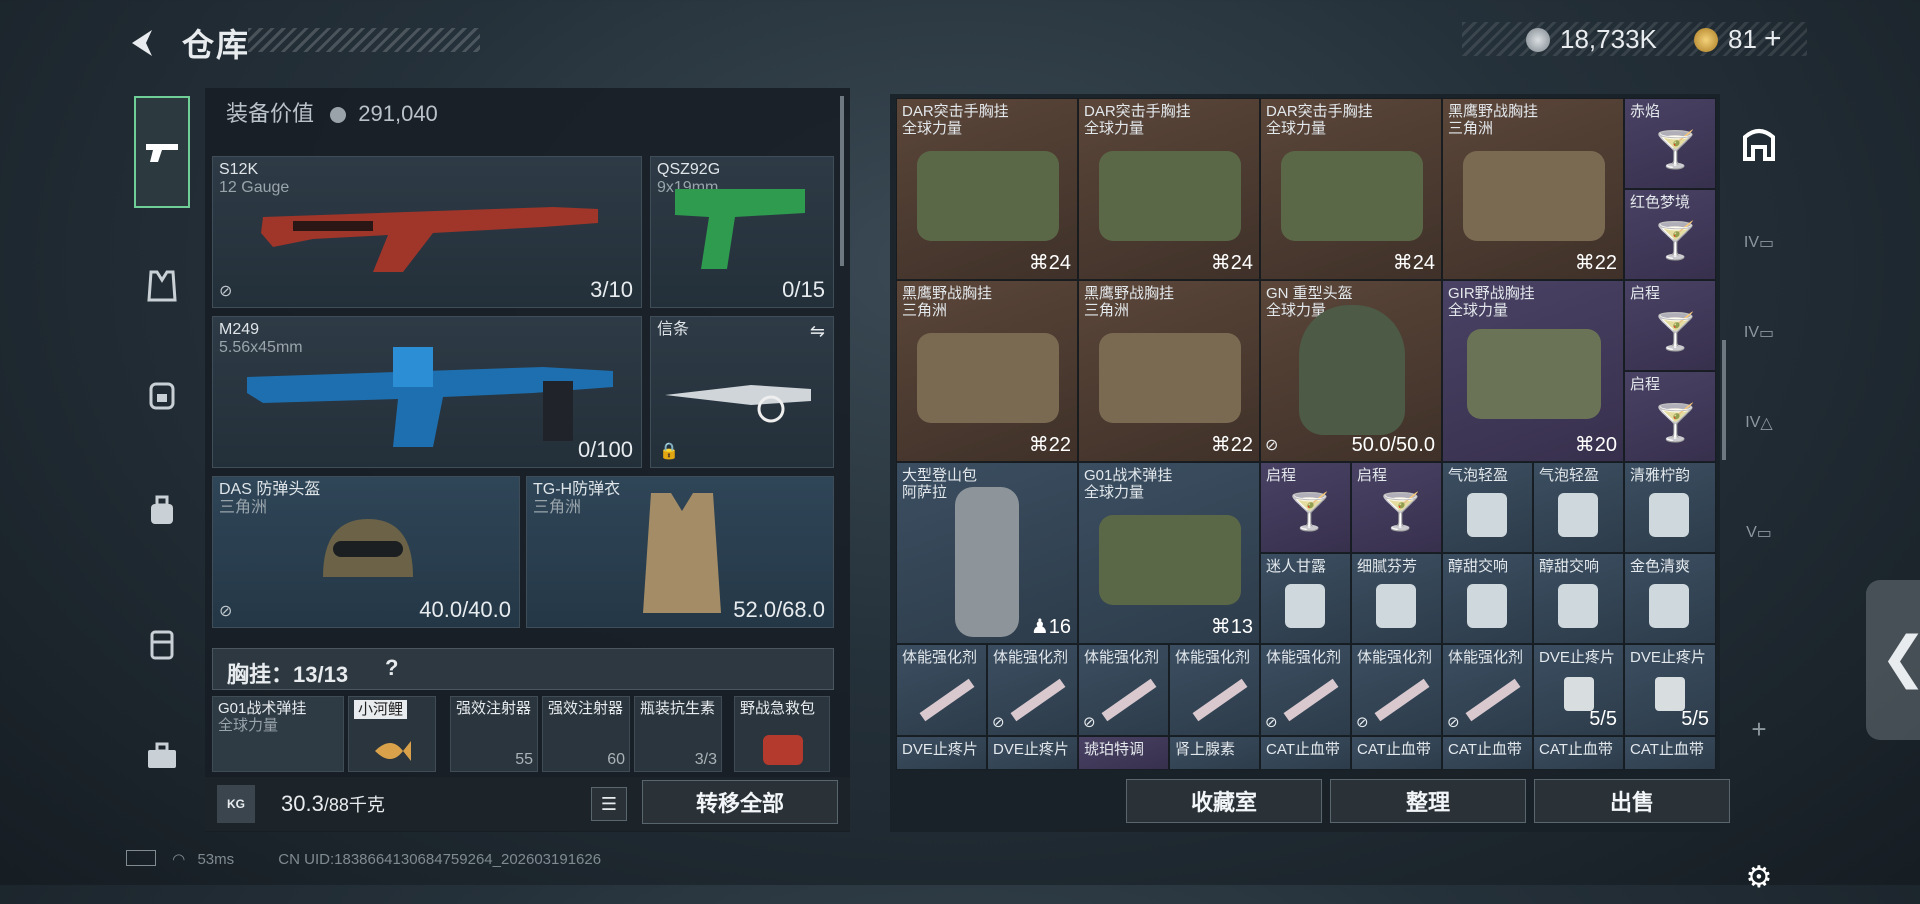 This screenshot has width=1920, height=904. I want to click on ping-value: 53ms, so click(216, 859).